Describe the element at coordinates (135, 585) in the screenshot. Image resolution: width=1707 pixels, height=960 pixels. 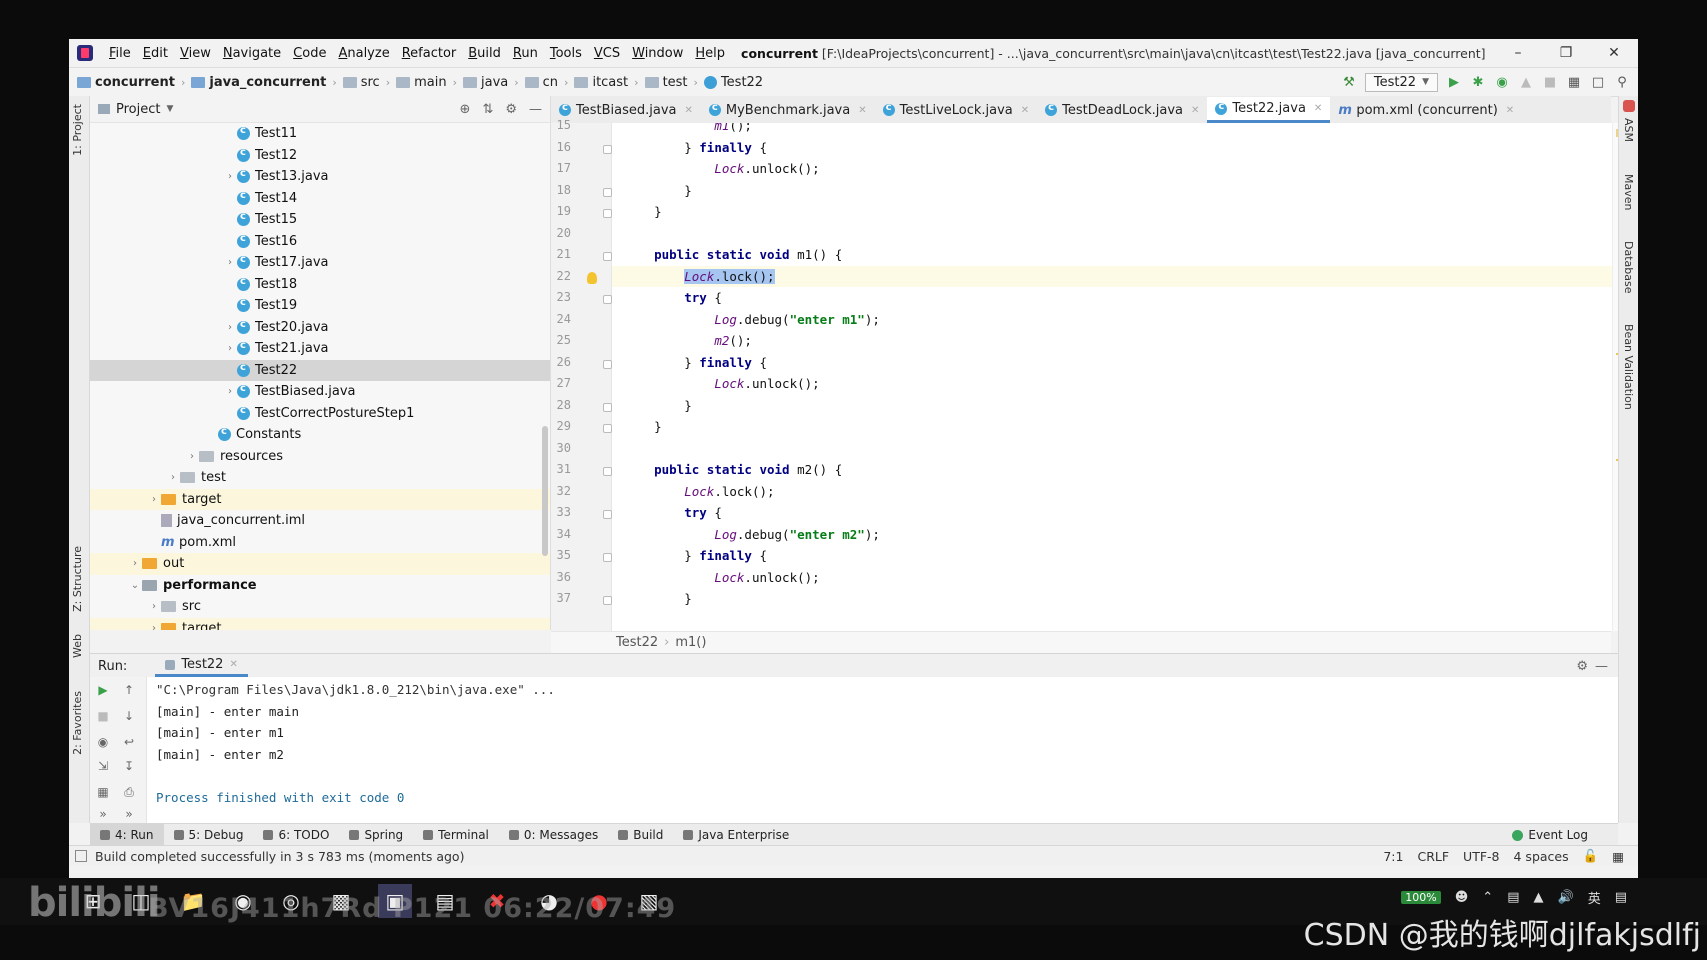
I see `chevron-down-icon: ⌄` at that location.